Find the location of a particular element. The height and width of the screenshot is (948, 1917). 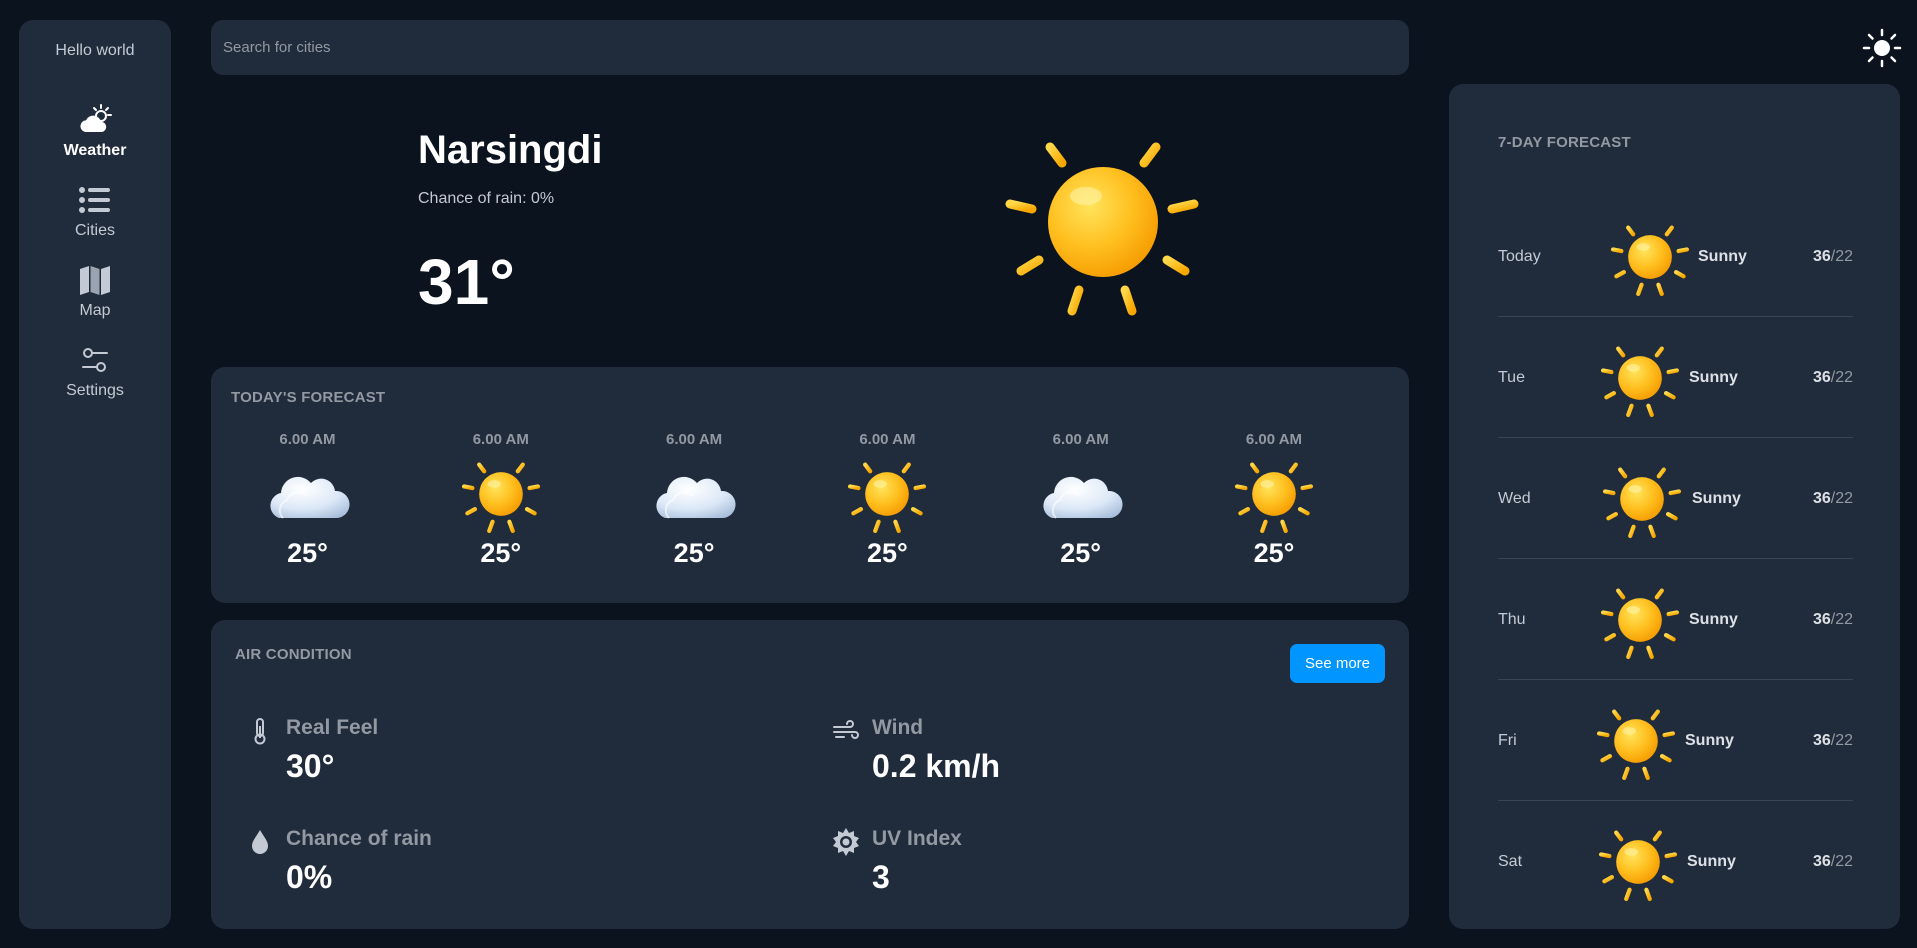

current-temperature: 31° is located at coordinates (466, 282).